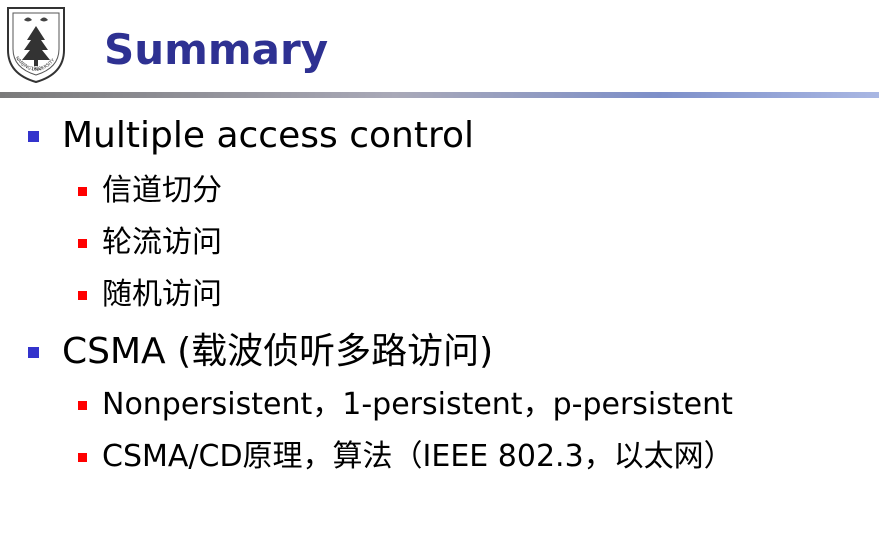 The image size is (879, 539). What do you see at coordinates (418, 456) in the screenshot?
I see `sub-bullet-text: CSMA/CD原理，算法（IEEE 802.3，以太网）` at bounding box center [418, 456].